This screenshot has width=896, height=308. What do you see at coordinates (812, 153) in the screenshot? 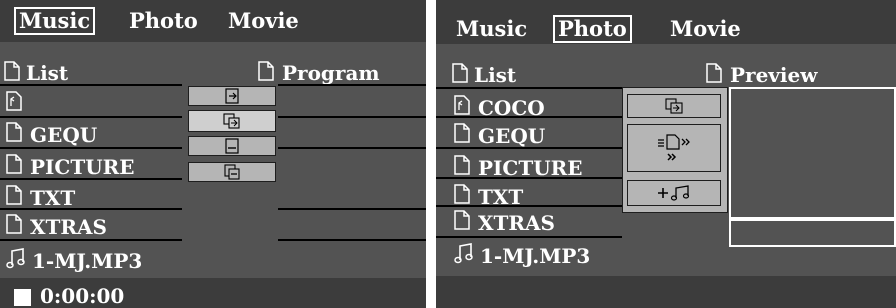
I see `preview-pane` at bounding box center [812, 153].